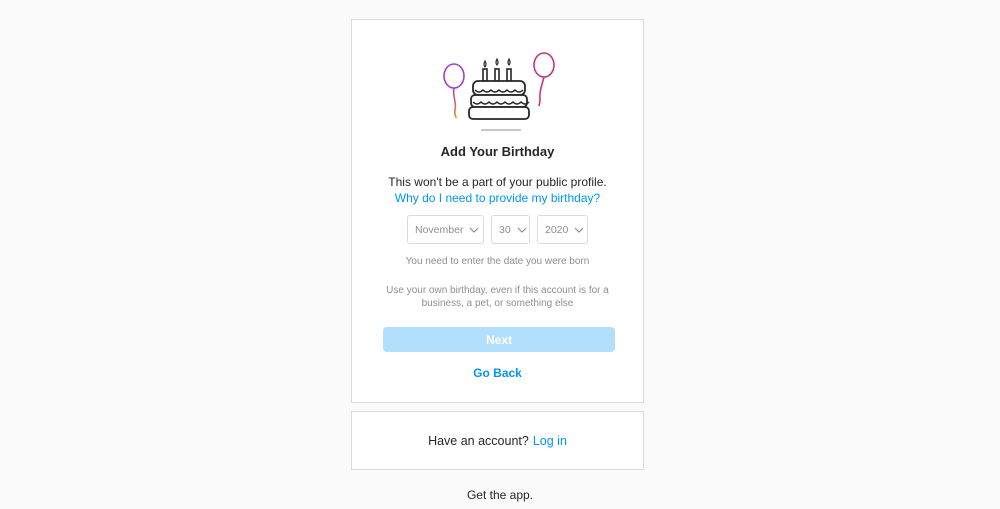 This screenshot has height=509, width=1000. Describe the element at coordinates (497, 373) in the screenshot. I see `go-back-link: Go Back` at that location.